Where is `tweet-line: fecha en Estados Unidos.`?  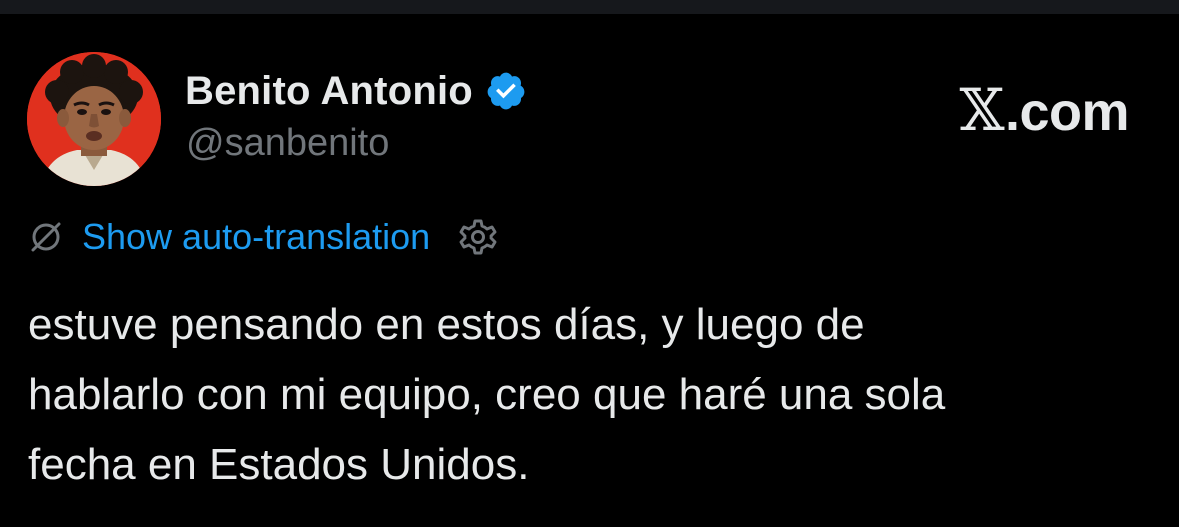 tweet-line: fecha en Estados Unidos. is located at coordinates (279, 464).